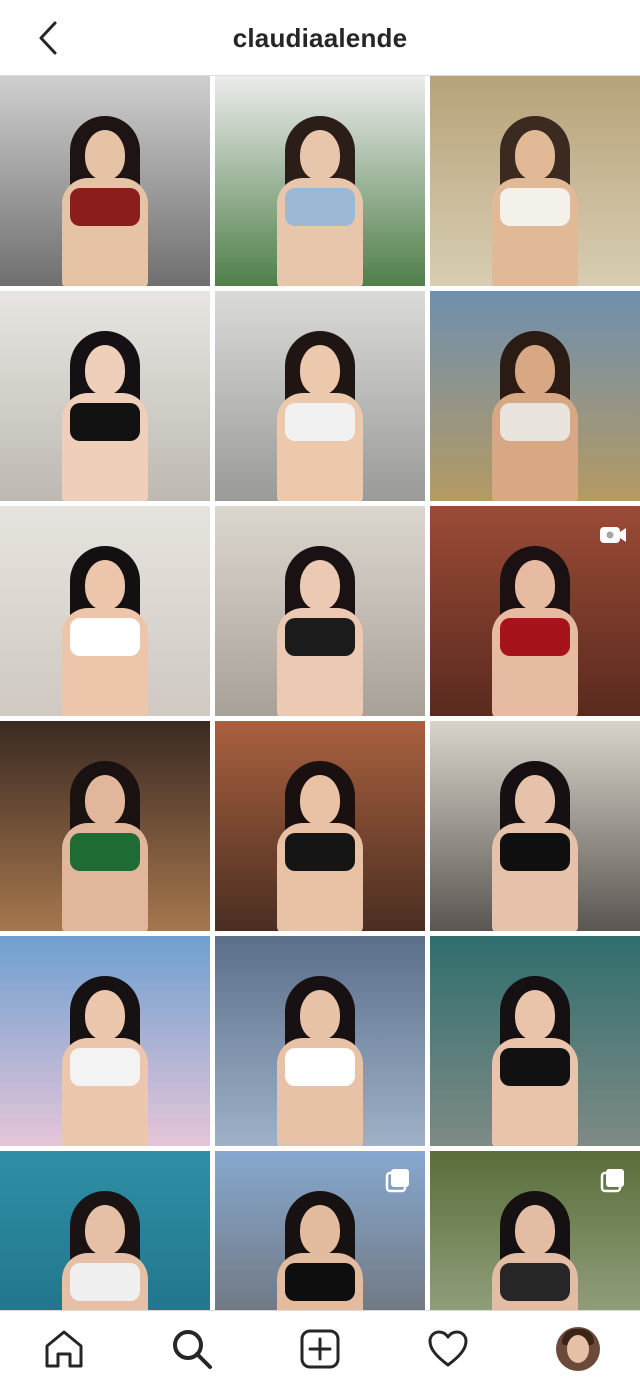 The width and height of the screenshot is (640, 1386). I want to click on search-nav-button, so click(192, 1349).